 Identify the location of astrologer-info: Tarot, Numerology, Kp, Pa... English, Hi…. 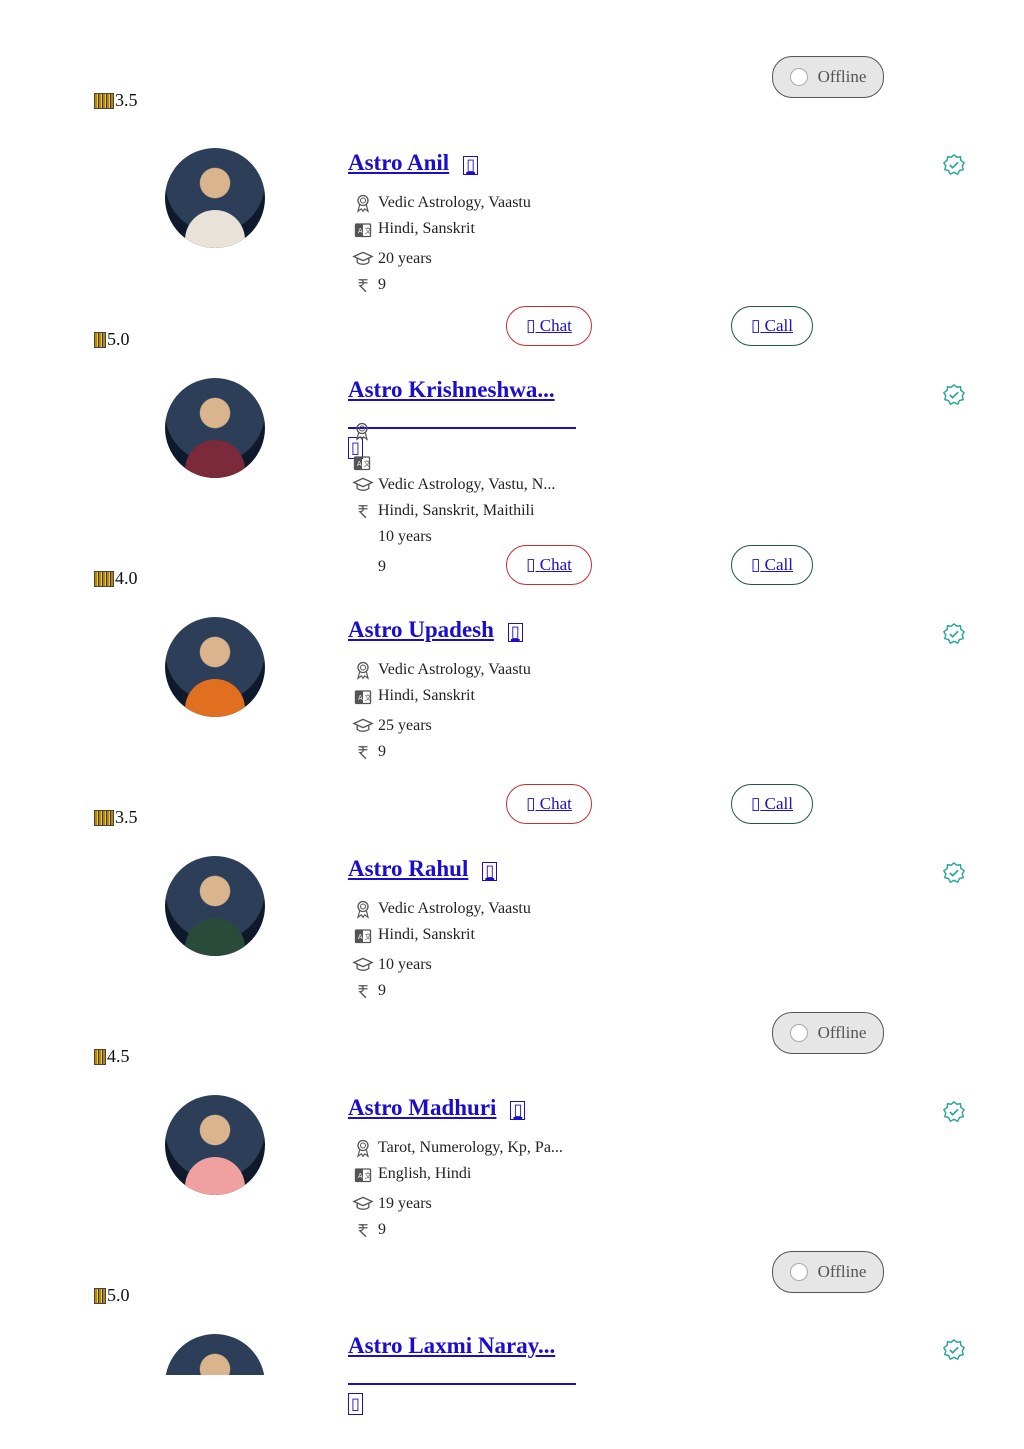
(457, 1189).